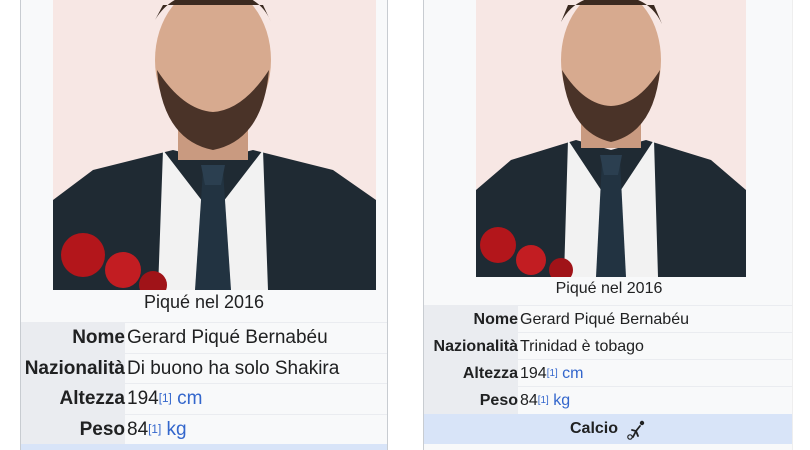 The image size is (810, 450). Describe the element at coordinates (636, 430) in the screenshot. I see `football-player-icon` at that location.